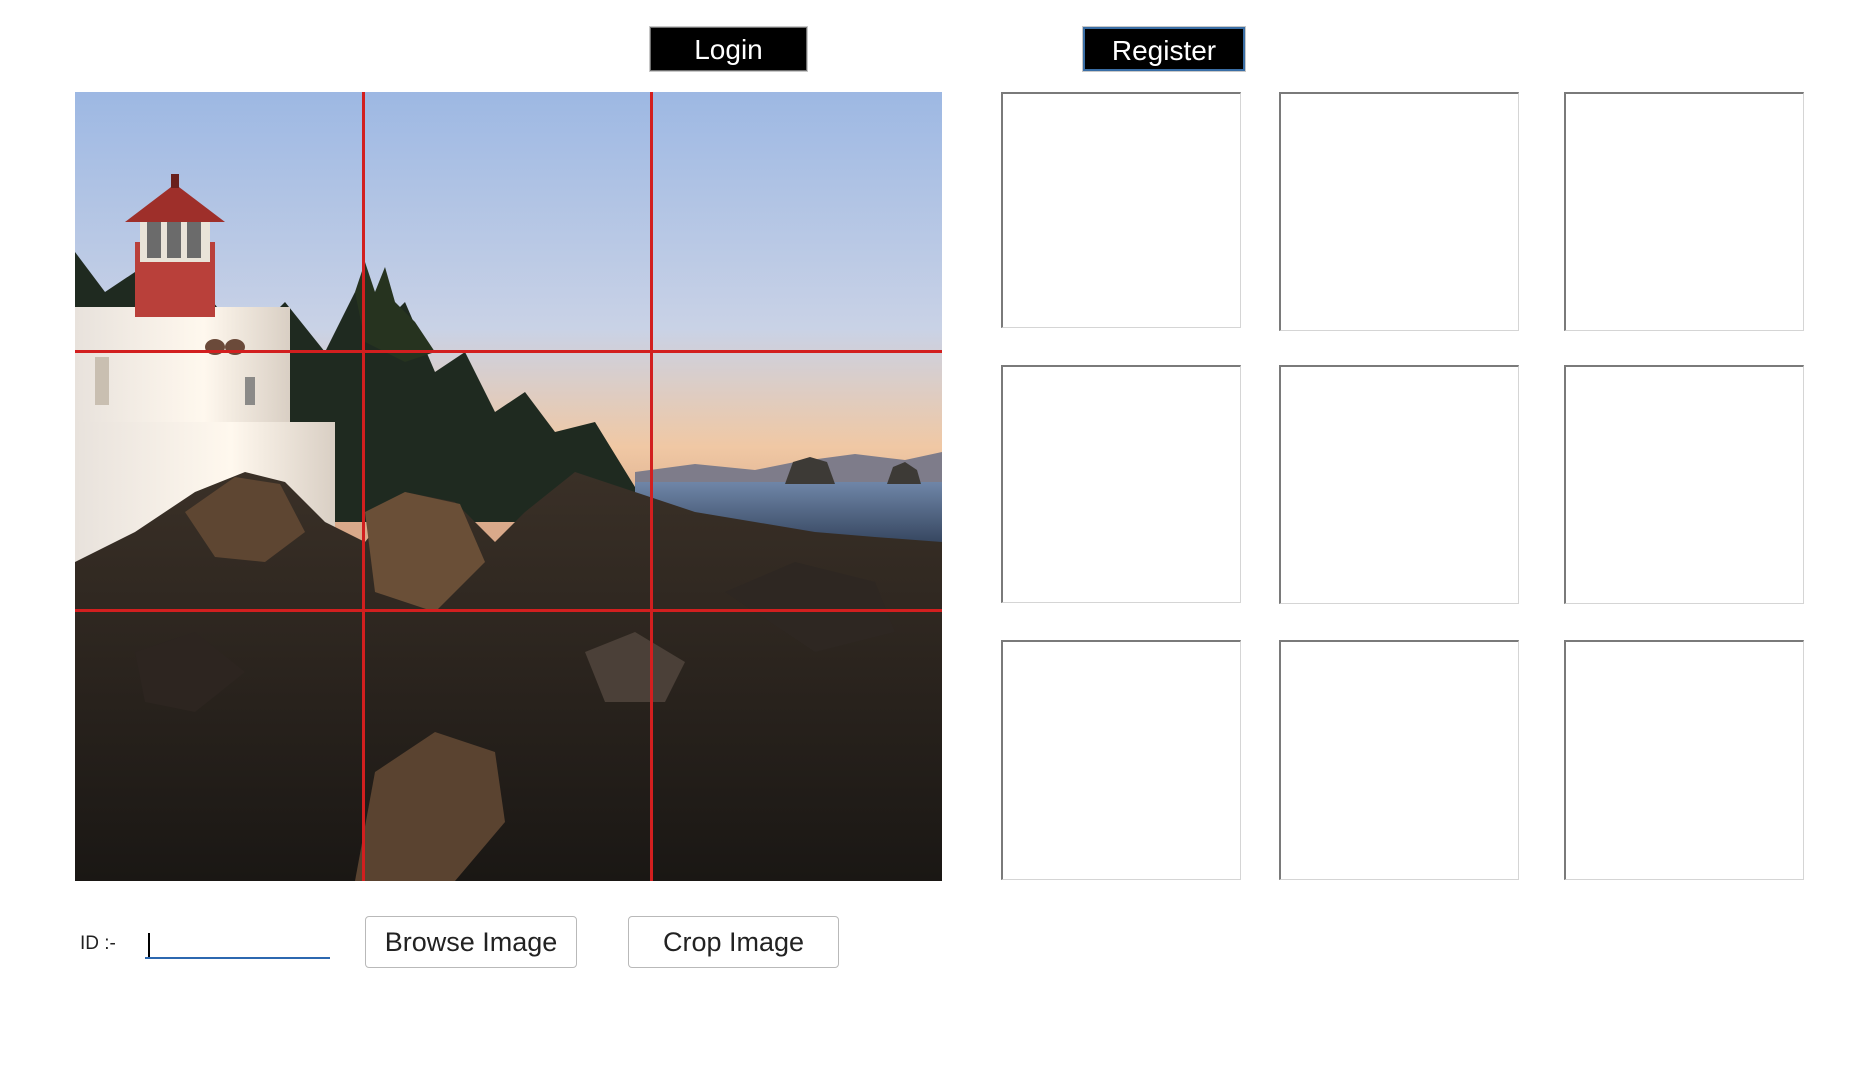 The width and height of the screenshot is (1870, 1066). Describe the element at coordinates (1164, 49) in the screenshot. I see `register-button: Register` at that location.